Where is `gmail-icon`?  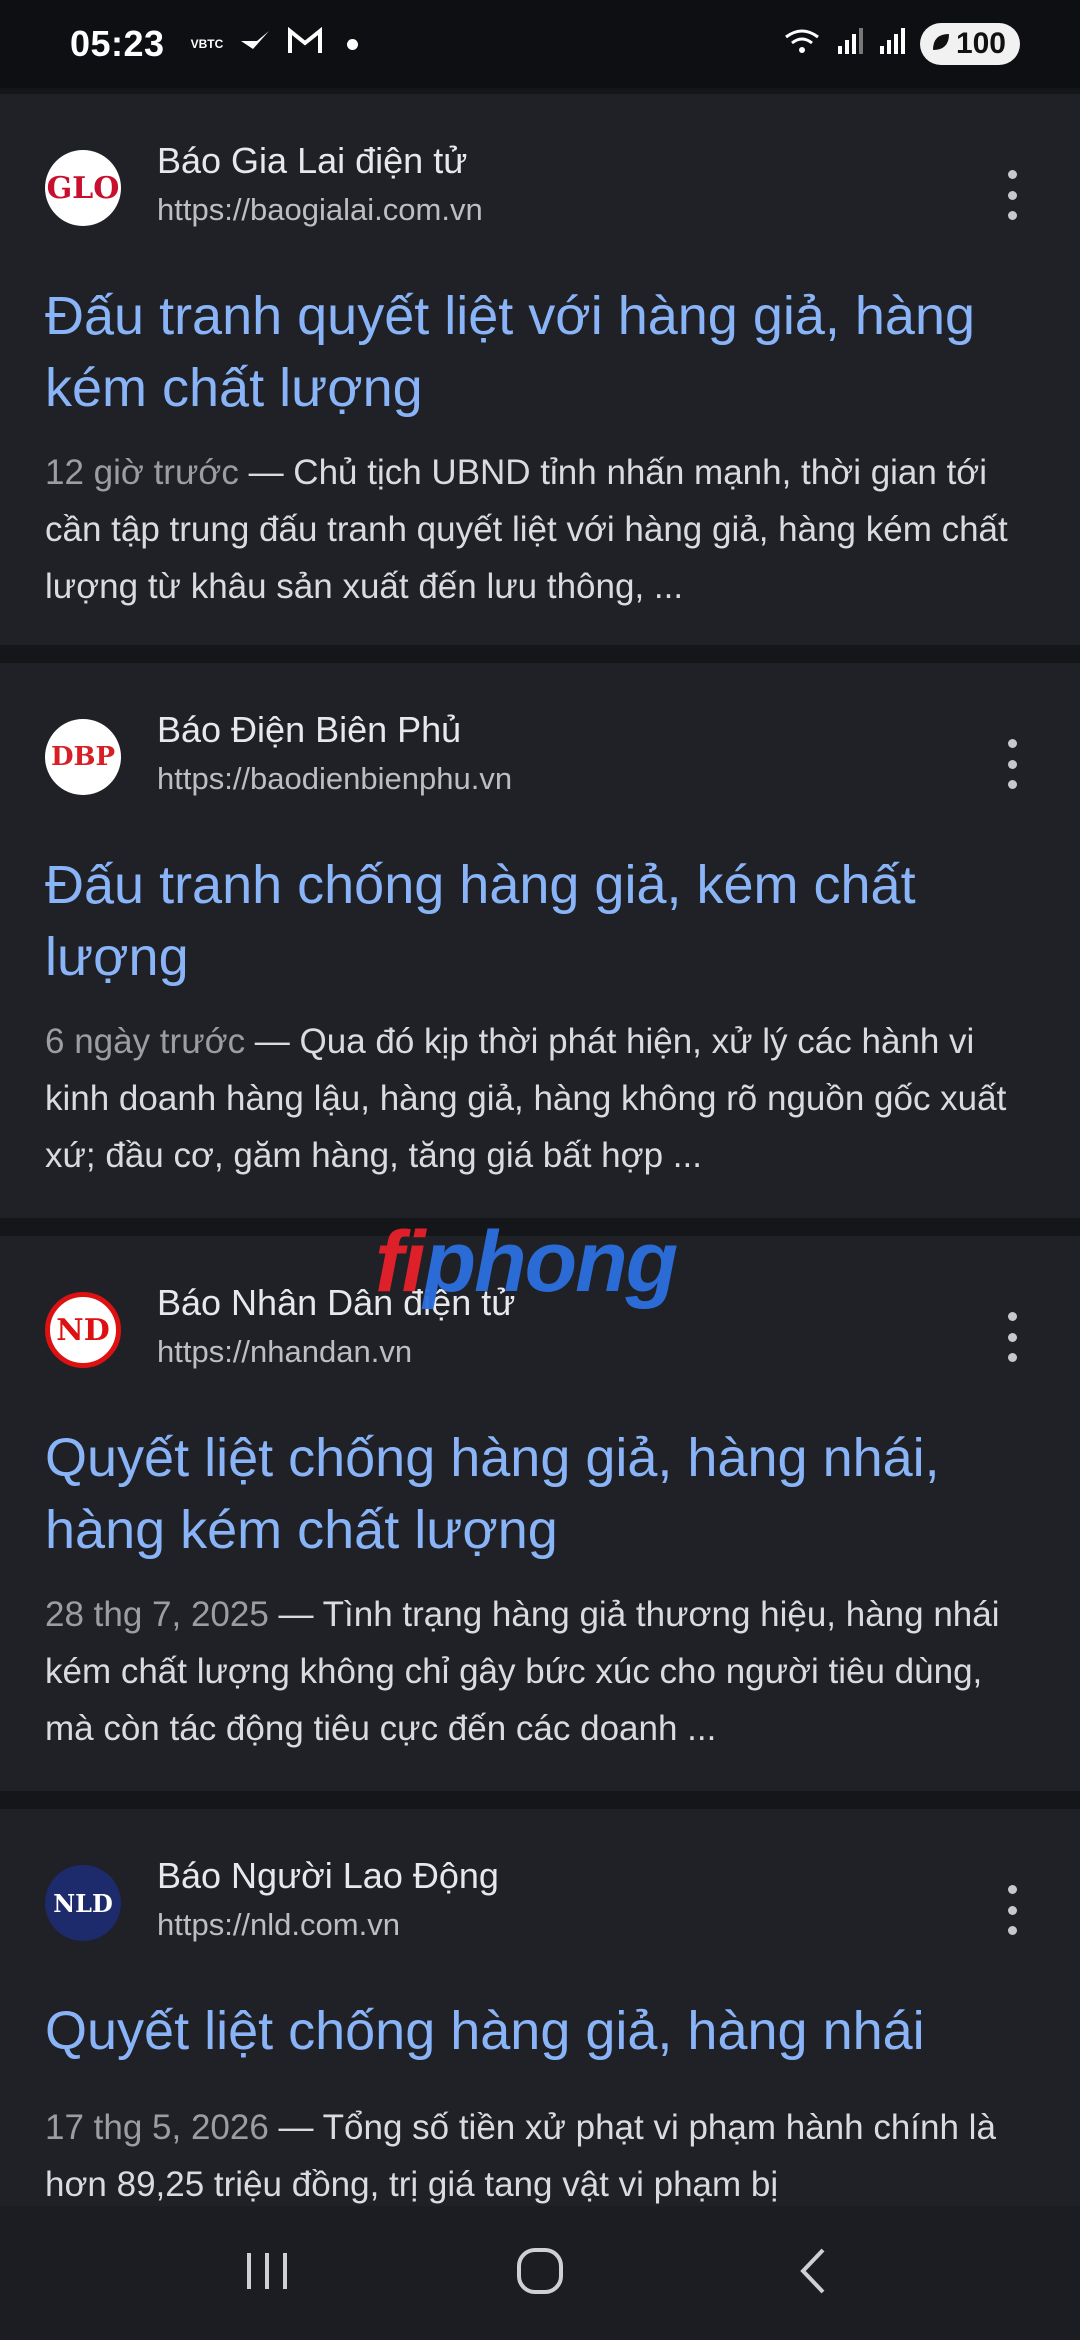
gmail-icon is located at coordinates (305, 43).